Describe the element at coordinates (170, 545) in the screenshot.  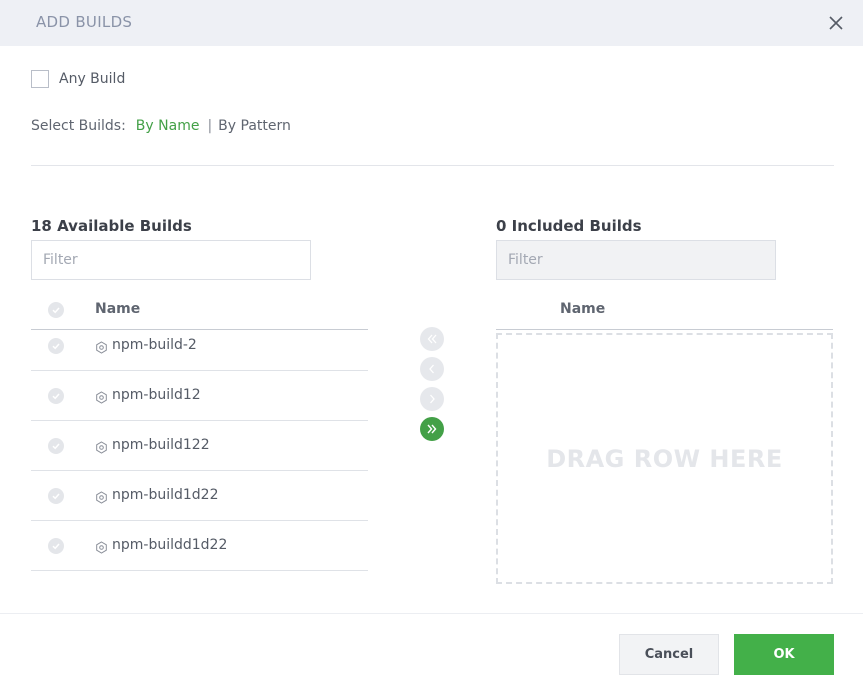
I see `build-name: npm-buildd1d22` at that location.